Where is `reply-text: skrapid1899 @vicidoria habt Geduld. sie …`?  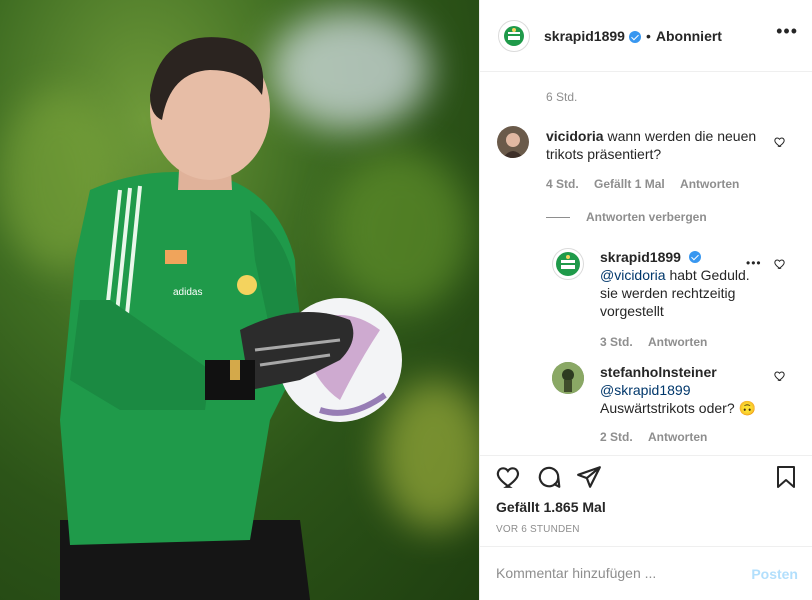 reply-text: skrapid1899 @vicidoria habt Geduld. sie … is located at coordinates (678, 284).